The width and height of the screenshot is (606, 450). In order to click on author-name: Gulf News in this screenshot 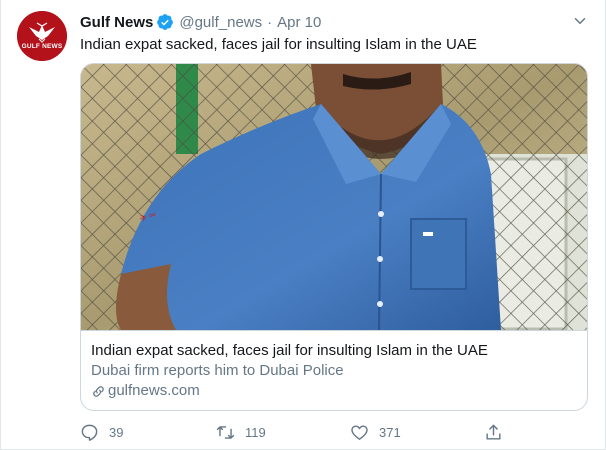, I will do `click(116, 22)`.